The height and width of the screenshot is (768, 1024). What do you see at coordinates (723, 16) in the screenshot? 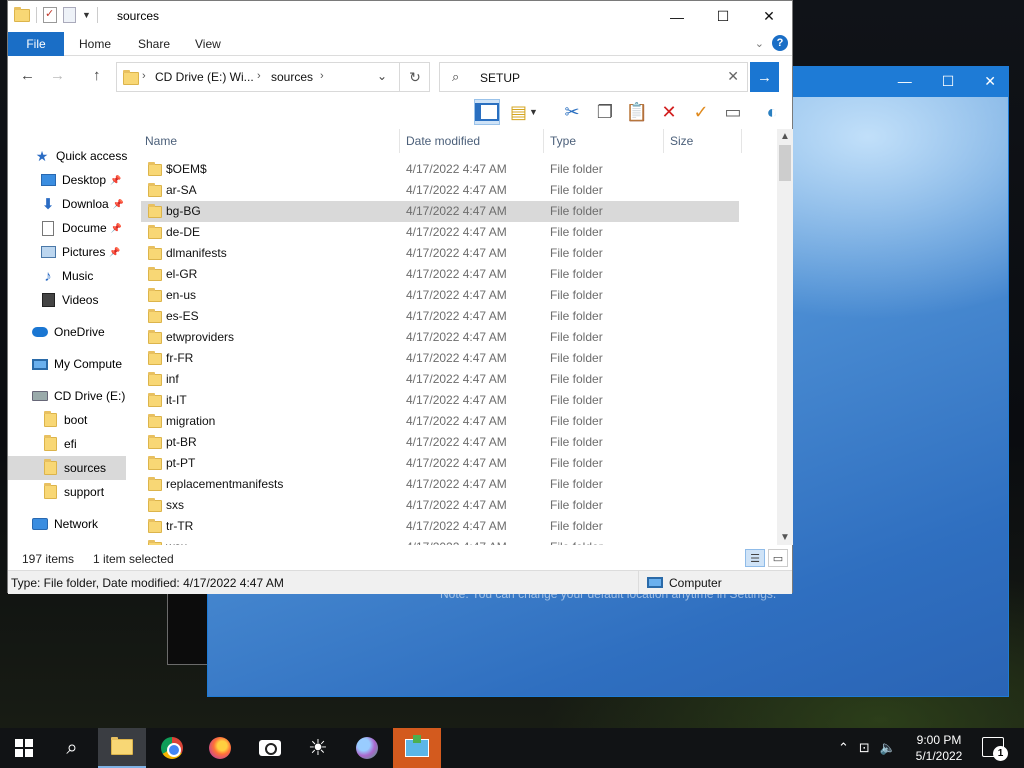
I see `maximize-button: ☐` at bounding box center [723, 16].